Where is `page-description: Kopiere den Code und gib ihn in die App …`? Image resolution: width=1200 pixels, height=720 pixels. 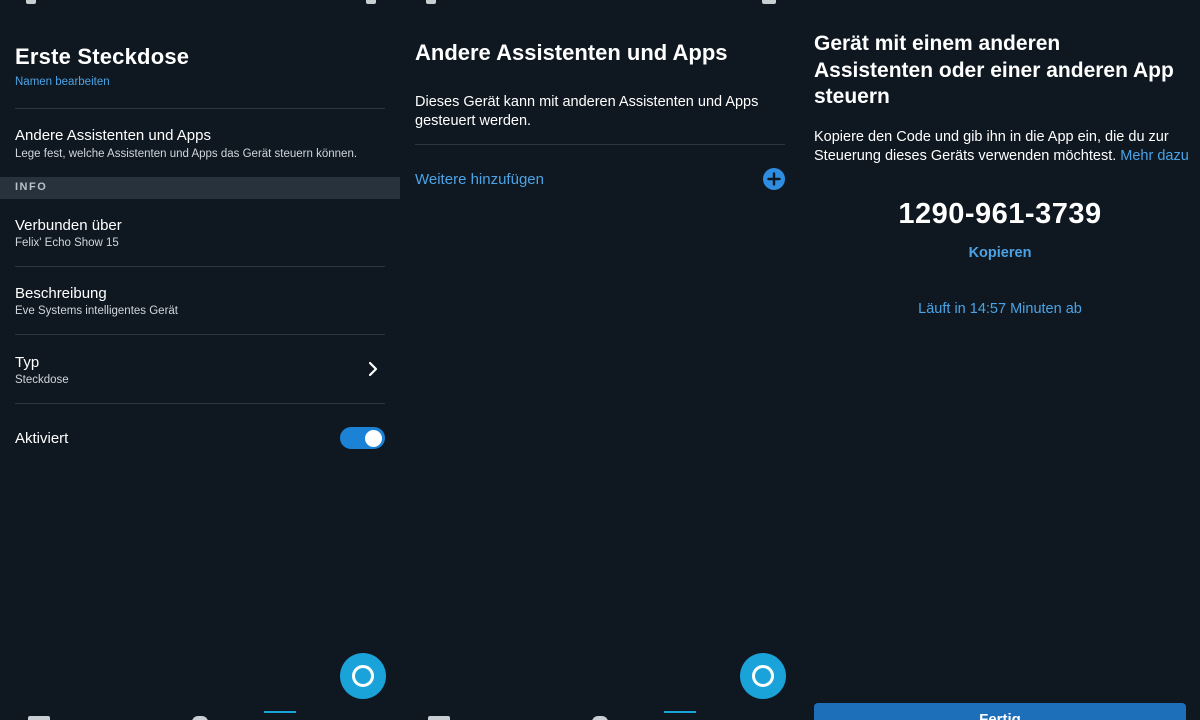
page-description: Kopiere den Code und gib ihn in die App … is located at coordinates (1003, 147).